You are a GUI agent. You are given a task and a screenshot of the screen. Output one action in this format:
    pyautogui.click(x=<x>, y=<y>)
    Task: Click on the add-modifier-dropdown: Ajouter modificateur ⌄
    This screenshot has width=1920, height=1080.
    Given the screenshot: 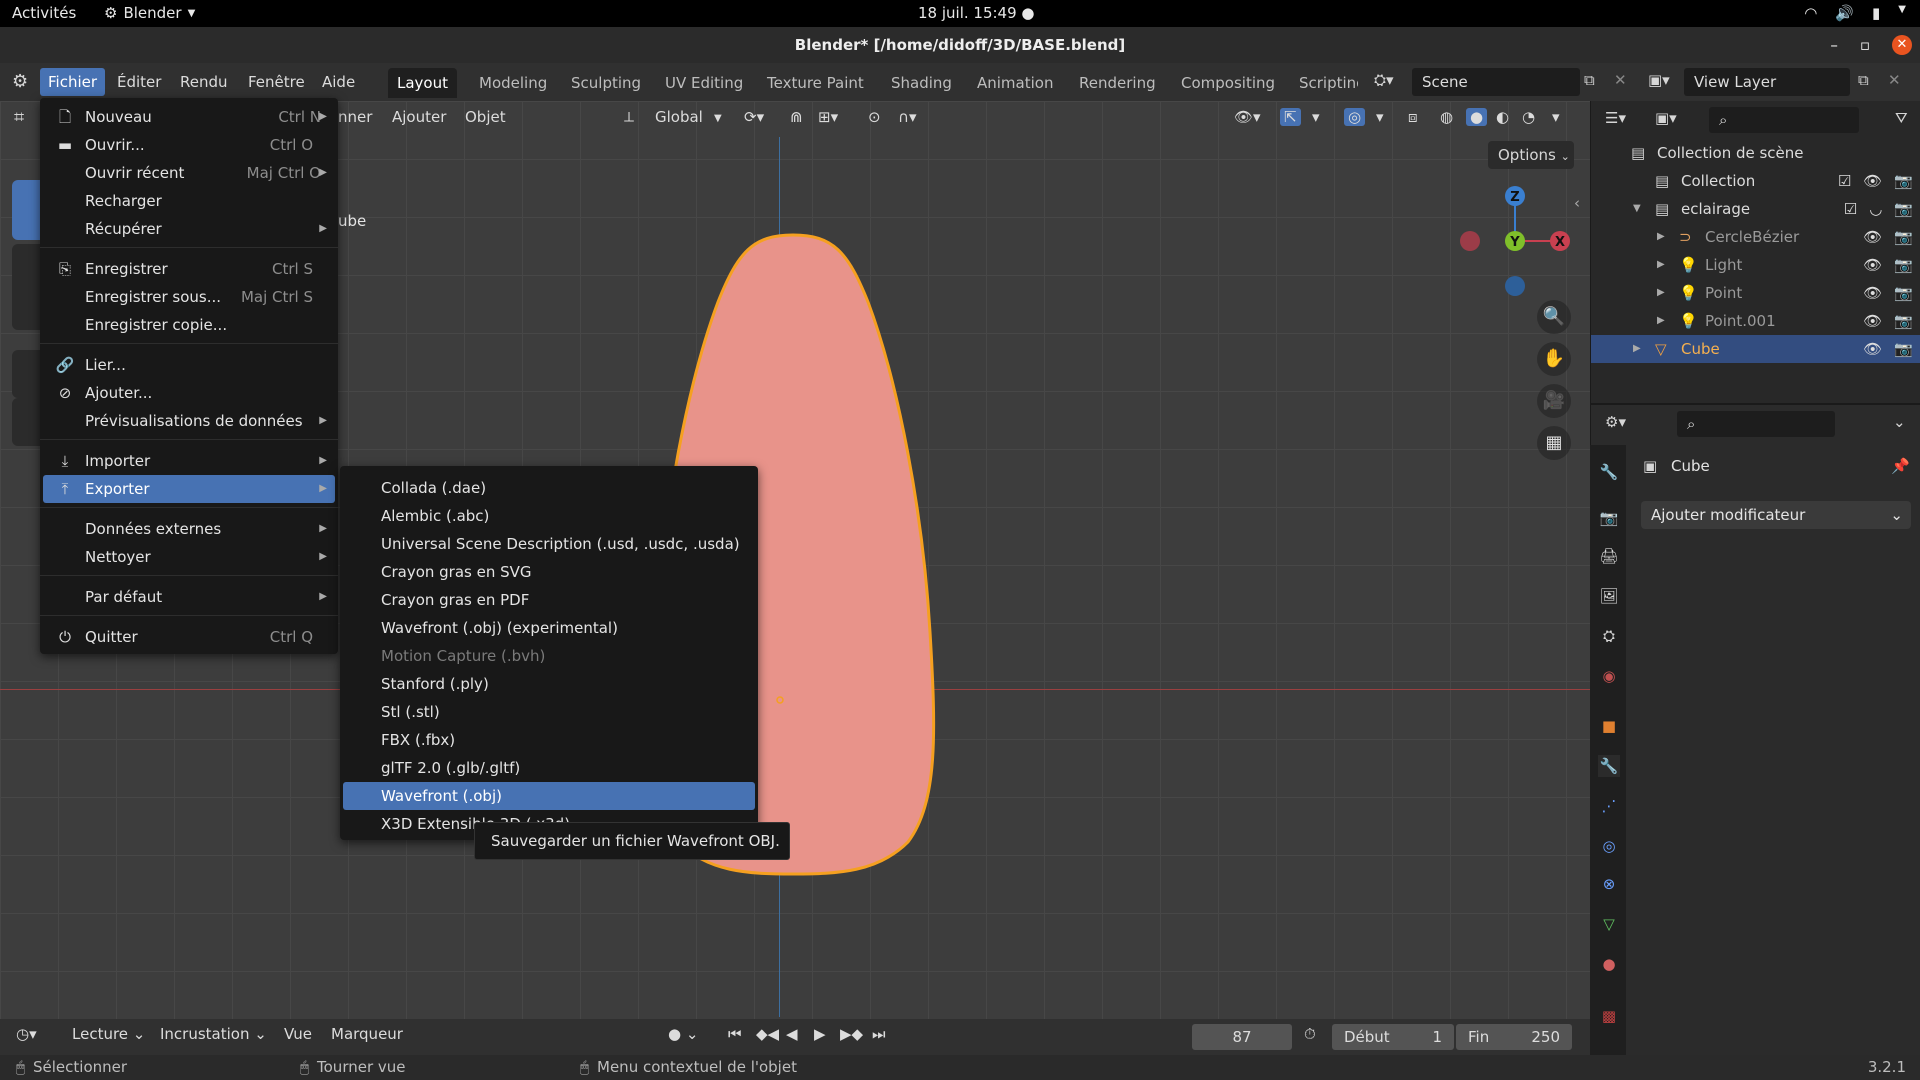 What is the action you would take?
    pyautogui.click(x=1776, y=515)
    